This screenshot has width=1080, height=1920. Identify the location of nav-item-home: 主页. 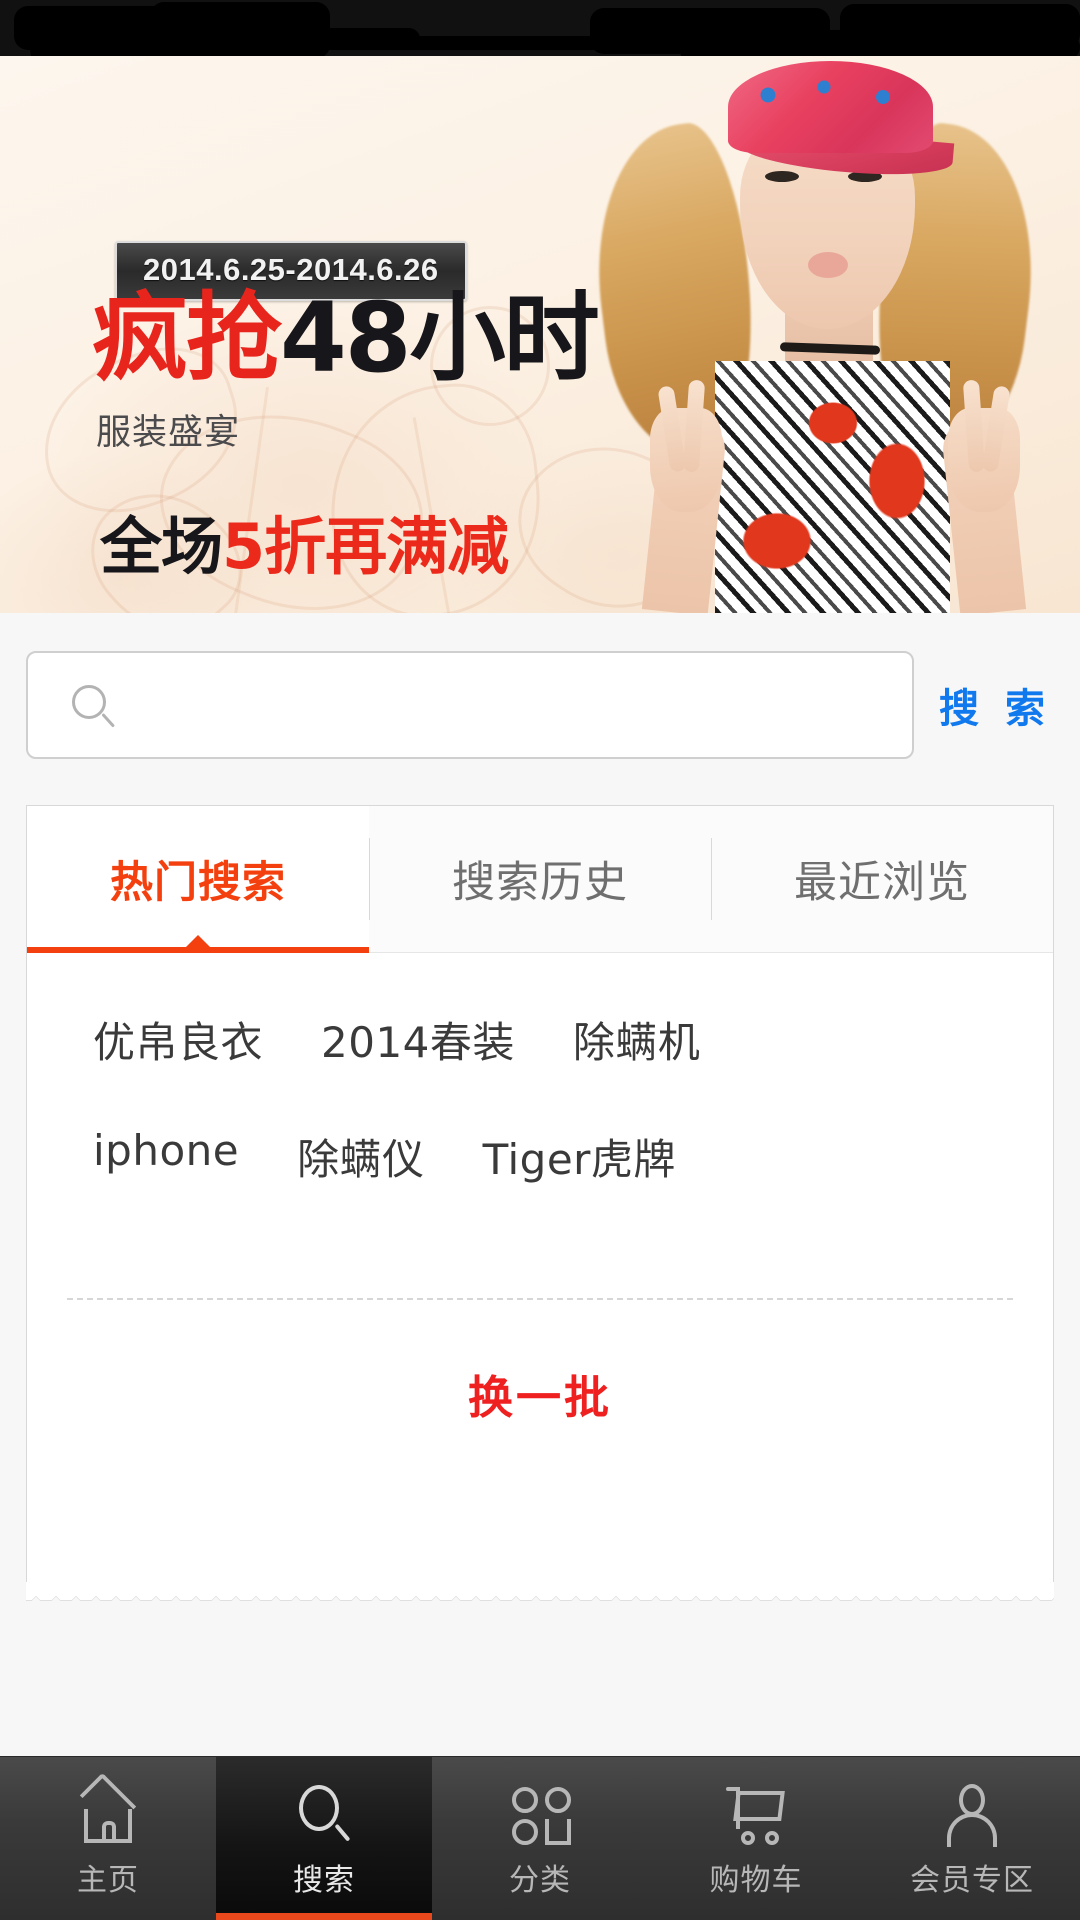
(108, 1838).